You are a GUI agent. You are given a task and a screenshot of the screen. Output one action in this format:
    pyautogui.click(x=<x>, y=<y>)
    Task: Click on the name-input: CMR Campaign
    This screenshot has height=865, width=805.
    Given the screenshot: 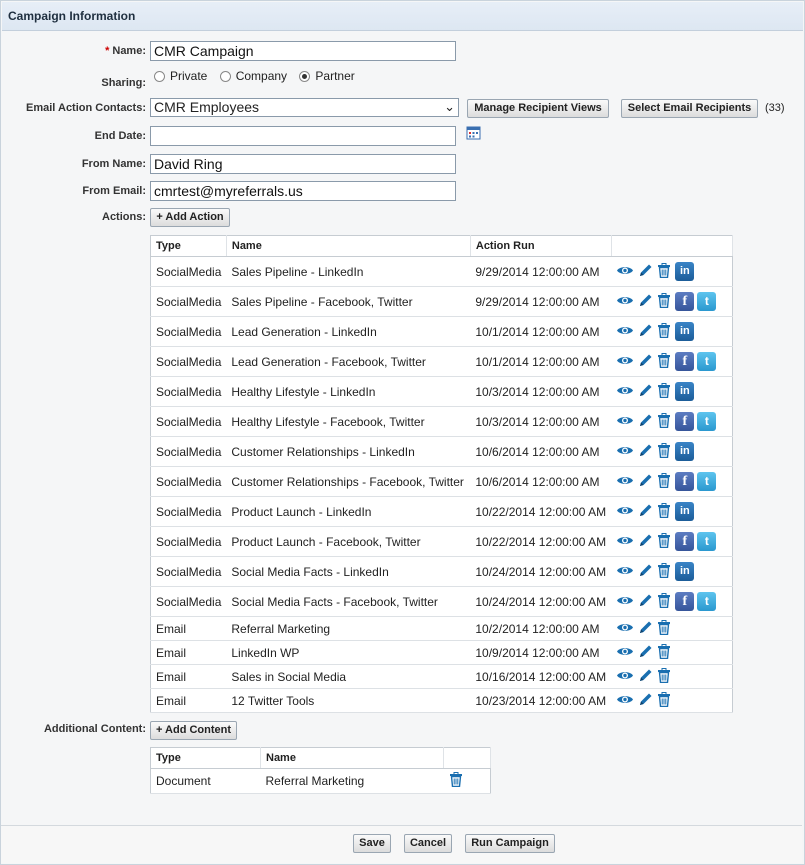 What is the action you would take?
    pyautogui.click(x=303, y=51)
    